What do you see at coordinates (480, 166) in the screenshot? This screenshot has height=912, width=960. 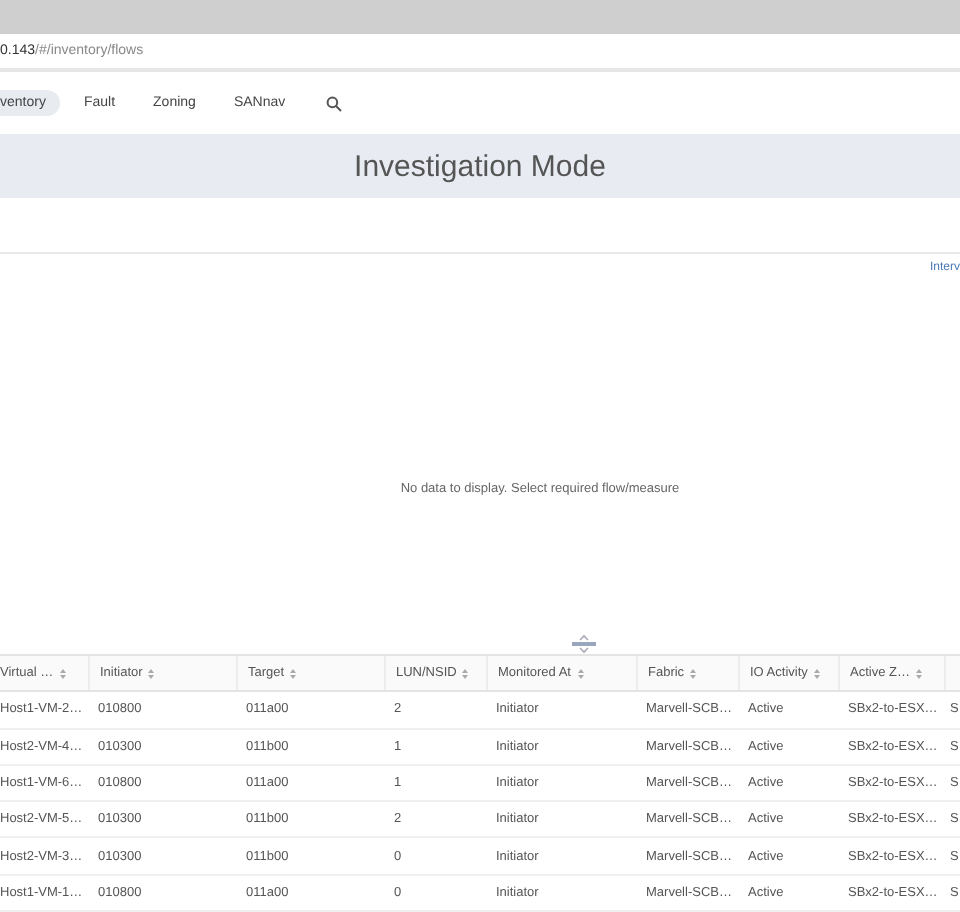 I see `page-title: Investigation Mode` at bounding box center [480, 166].